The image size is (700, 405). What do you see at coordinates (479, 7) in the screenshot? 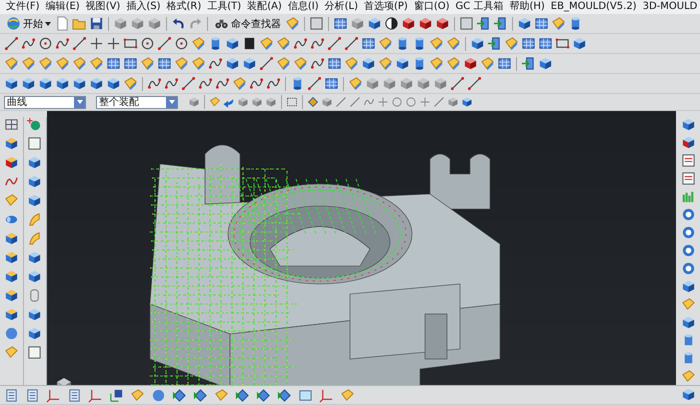
I see `menu-item: GC 工具箱` at bounding box center [479, 7].